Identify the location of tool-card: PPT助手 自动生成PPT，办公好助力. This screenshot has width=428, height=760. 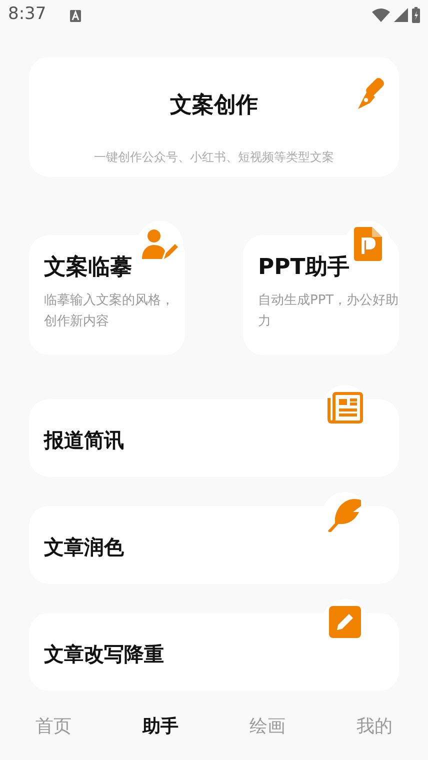
(321, 295).